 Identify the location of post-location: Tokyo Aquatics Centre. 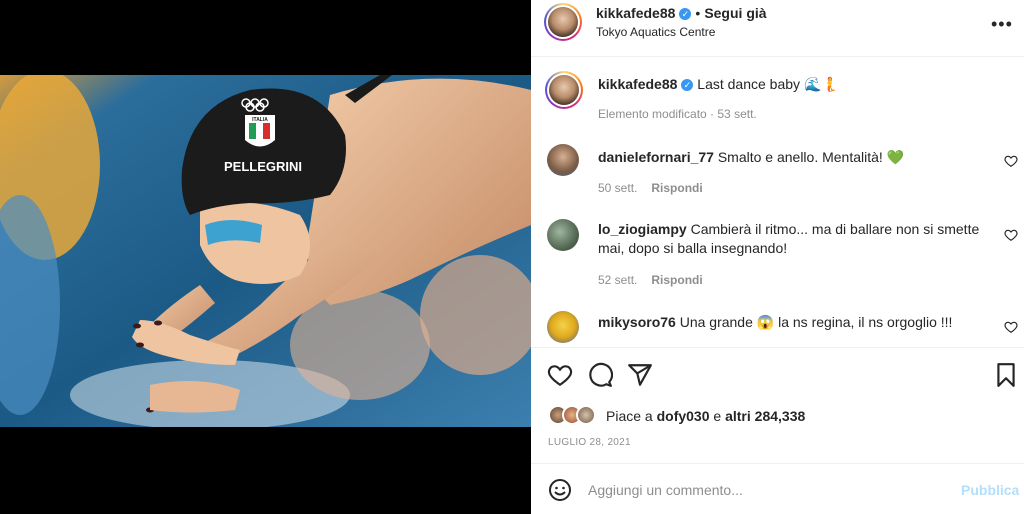
(655, 32).